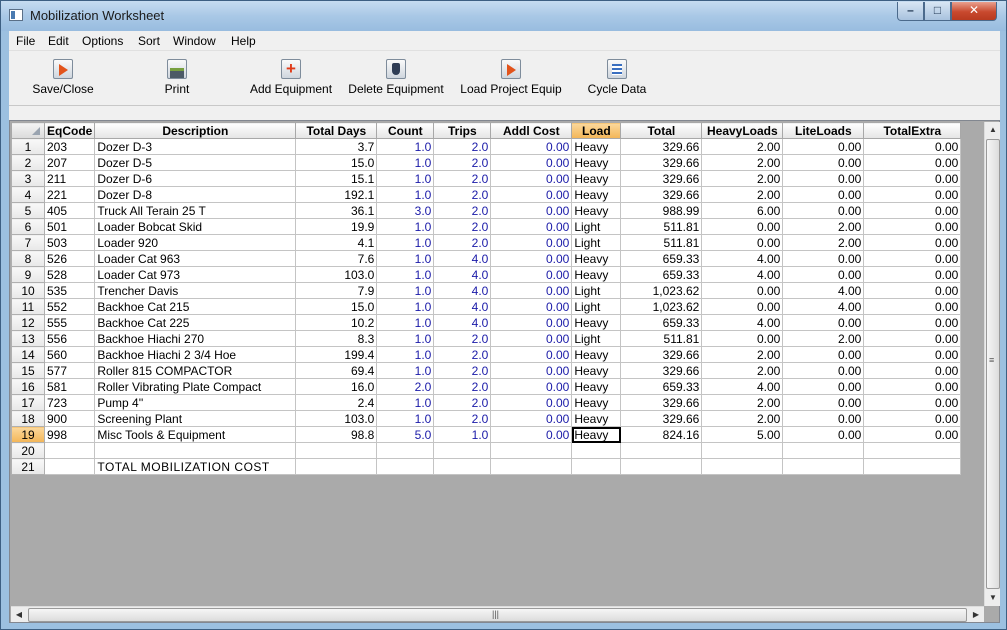 The width and height of the screenshot is (1007, 630). What do you see at coordinates (28, 130) in the screenshot?
I see `select-all-corner` at bounding box center [28, 130].